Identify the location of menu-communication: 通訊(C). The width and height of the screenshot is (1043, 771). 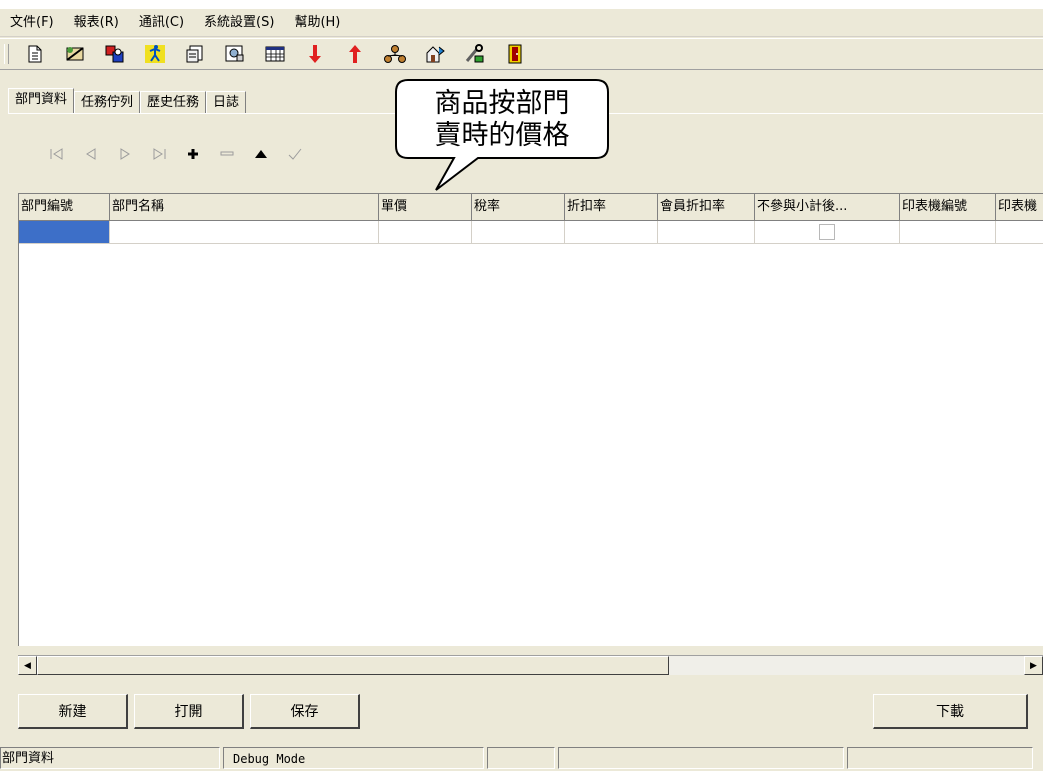
(161, 23).